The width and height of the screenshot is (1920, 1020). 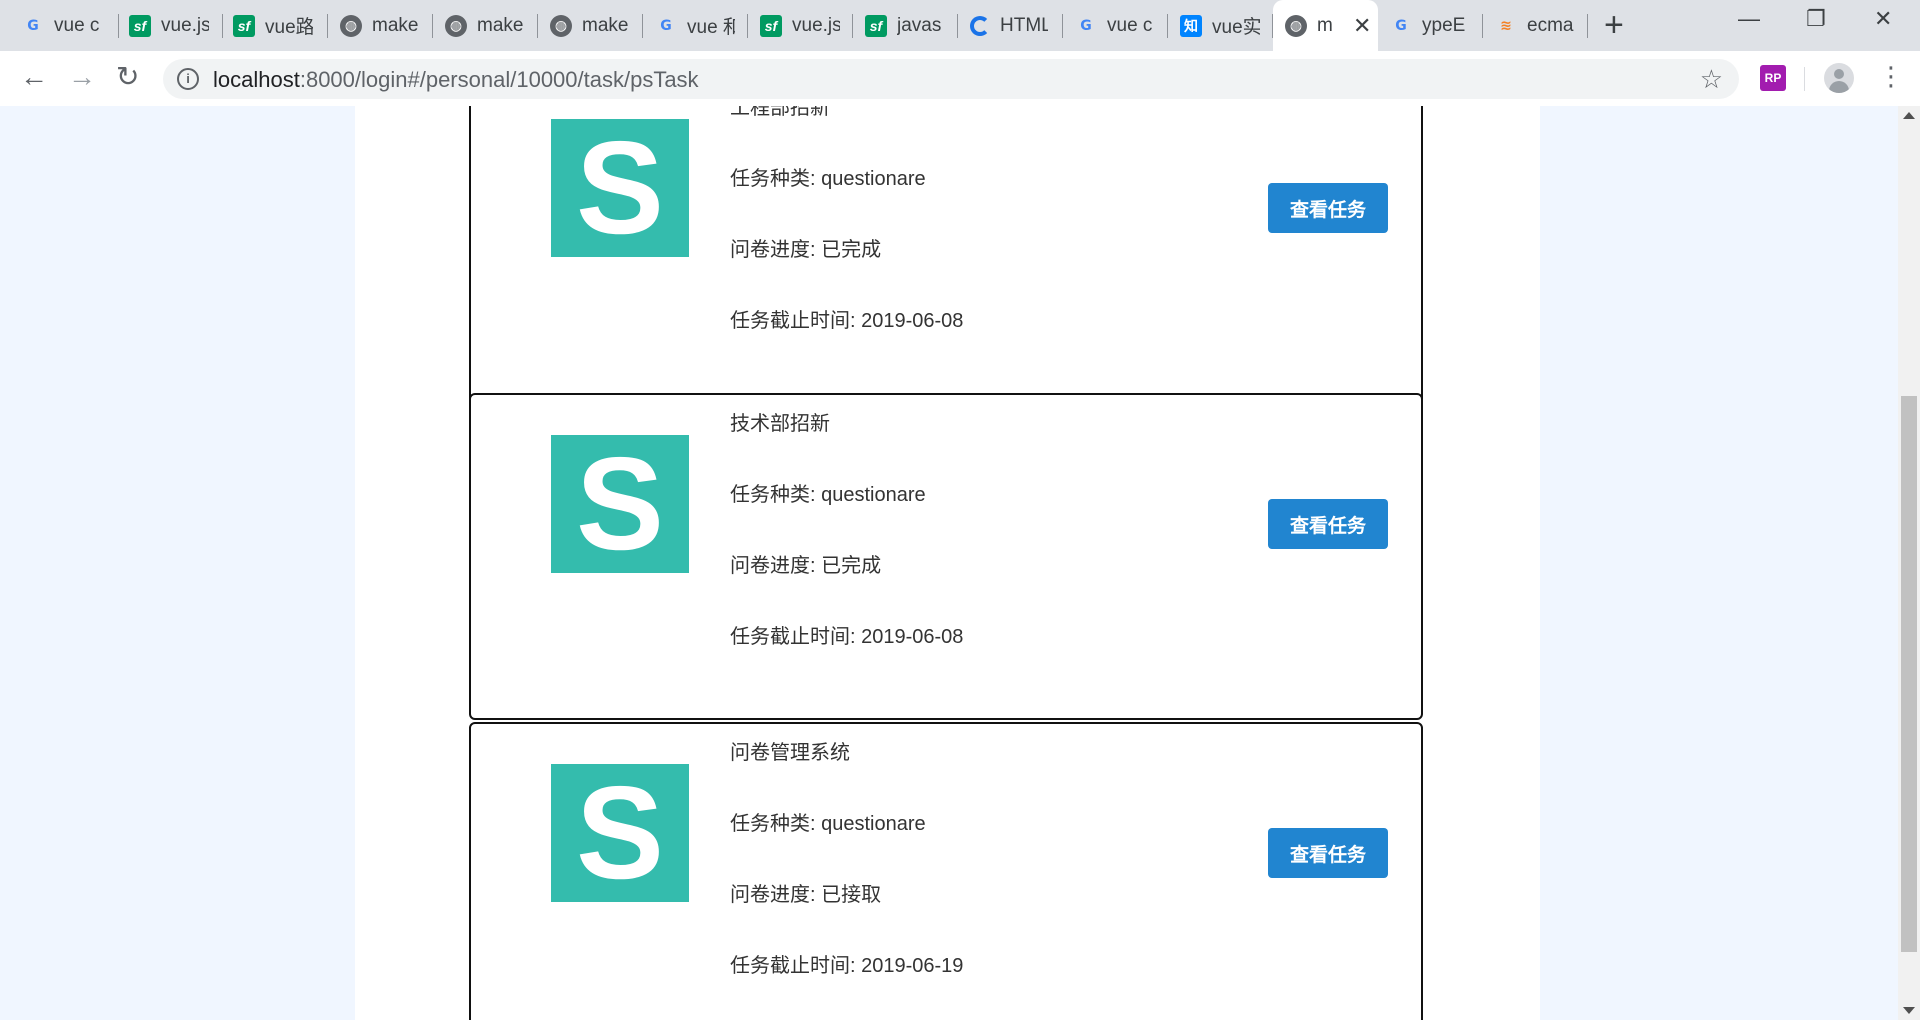 What do you see at coordinates (1711, 79) in the screenshot?
I see `bookmark-star-icon: ☆` at bounding box center [1711, 79].